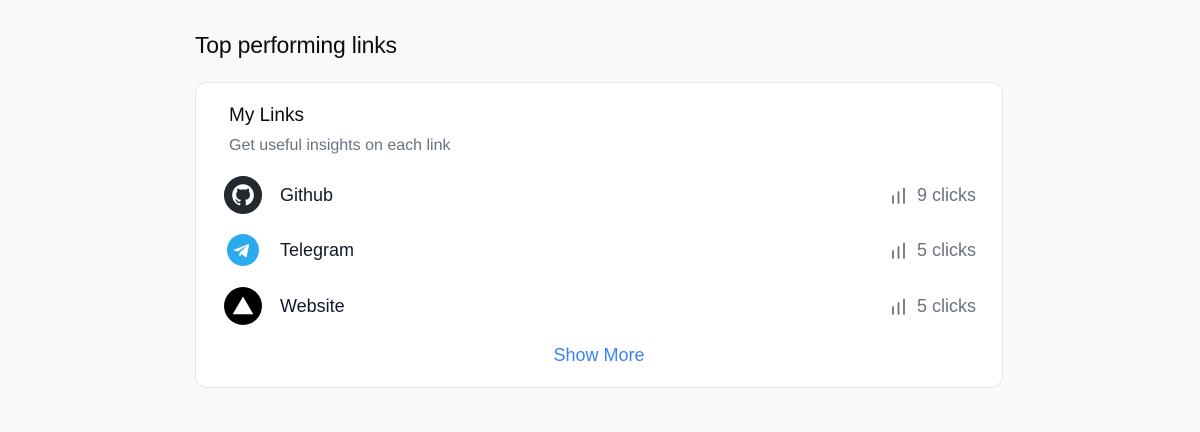 This screenshot has width=1200, height=432. What do you see at coordinates (243, 250) in the screenshot?
I see `telegram-icon` at bounding box center [243, 250].